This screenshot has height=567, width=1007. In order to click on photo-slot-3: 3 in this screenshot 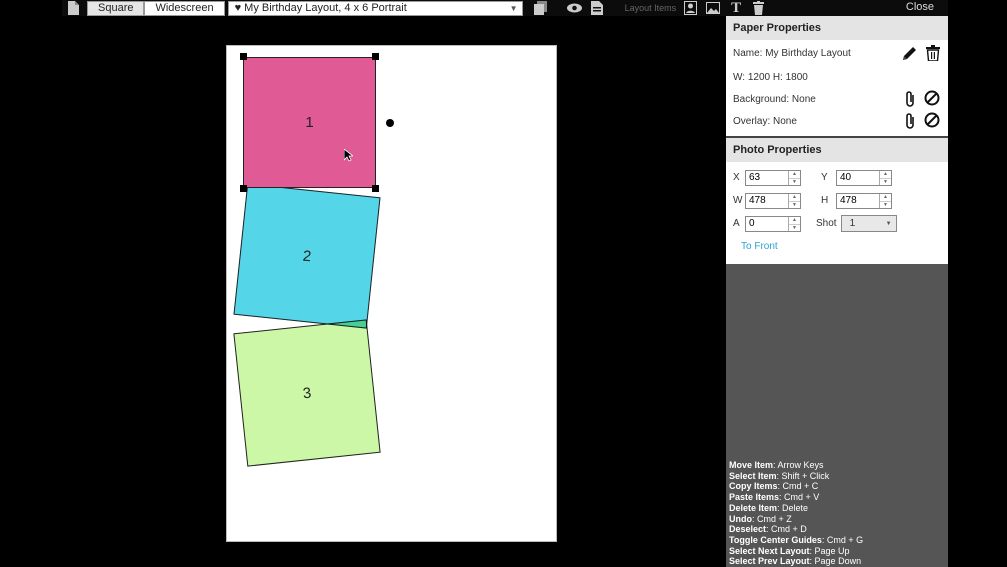, I will do `click(307, 393)`.